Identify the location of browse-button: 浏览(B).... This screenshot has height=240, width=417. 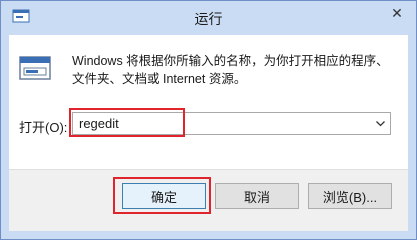
(350, 196).